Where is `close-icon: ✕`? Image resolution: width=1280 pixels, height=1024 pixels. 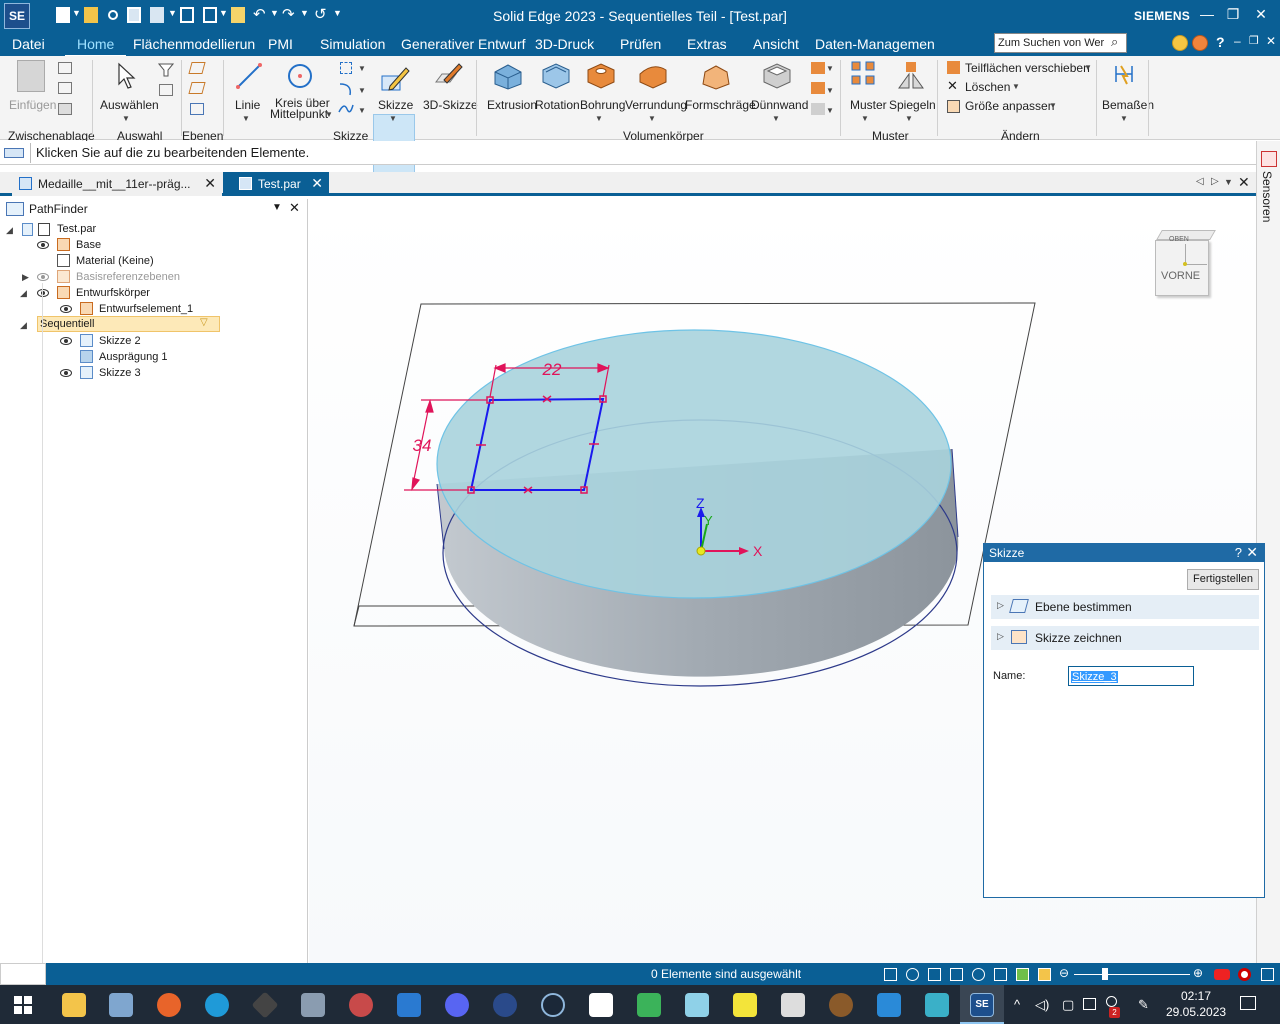
close-icon: ✕ is located at coordinates (1261, 14).